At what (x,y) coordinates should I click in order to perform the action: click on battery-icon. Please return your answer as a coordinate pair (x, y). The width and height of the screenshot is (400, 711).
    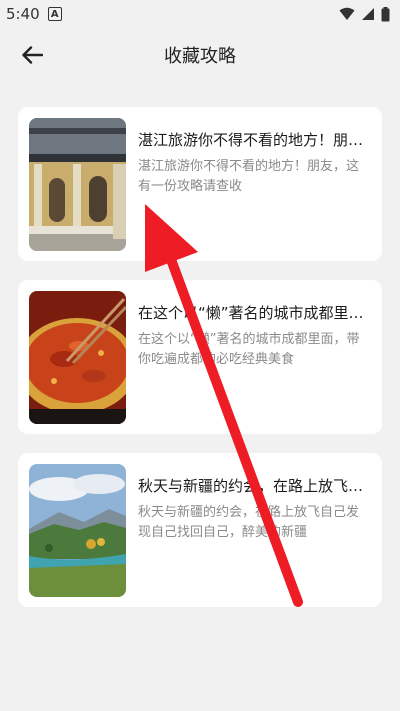
    Looking at the image, I should click on (385, 13).